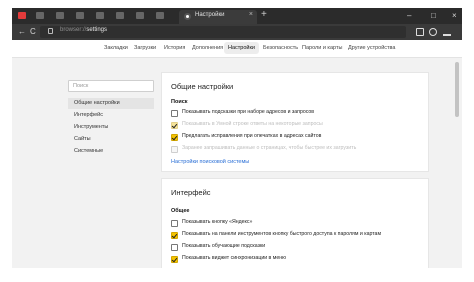  I want to click on sidebar-item-system: Системные, so click(111, 151).